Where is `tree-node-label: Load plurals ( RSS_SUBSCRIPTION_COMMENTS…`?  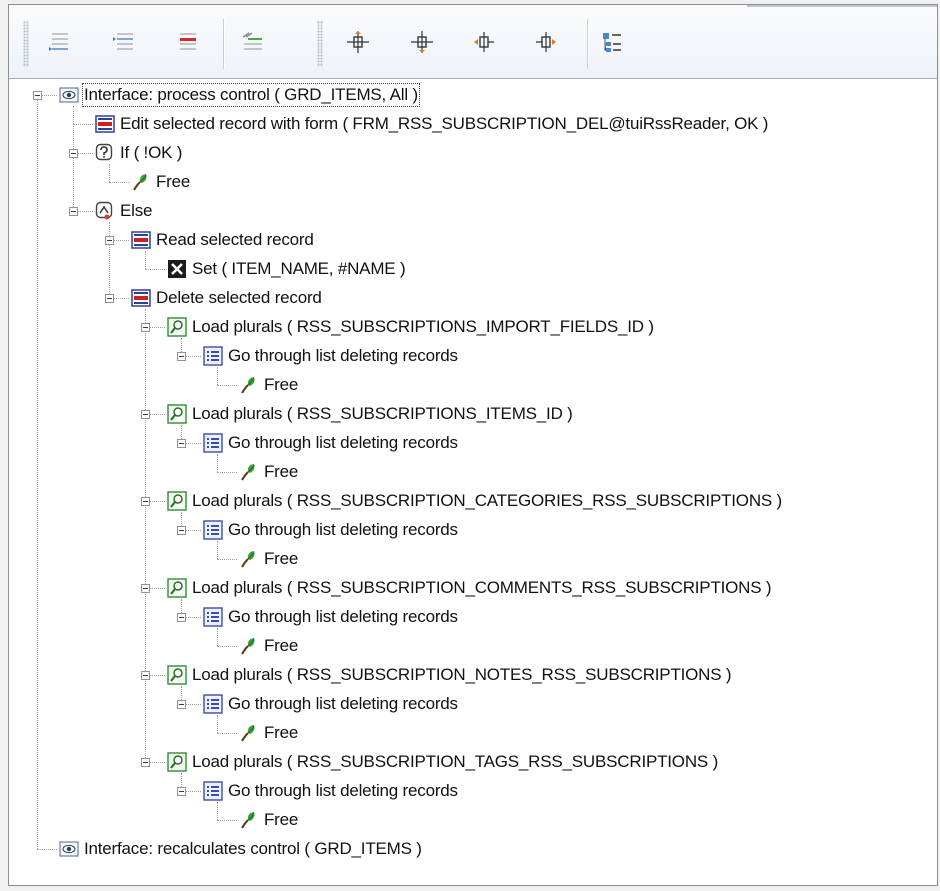 tree-node-label: Load plurals ( RSS_SUBSCRIPTION_COMMENTS… is located at coordinates (482, 587).